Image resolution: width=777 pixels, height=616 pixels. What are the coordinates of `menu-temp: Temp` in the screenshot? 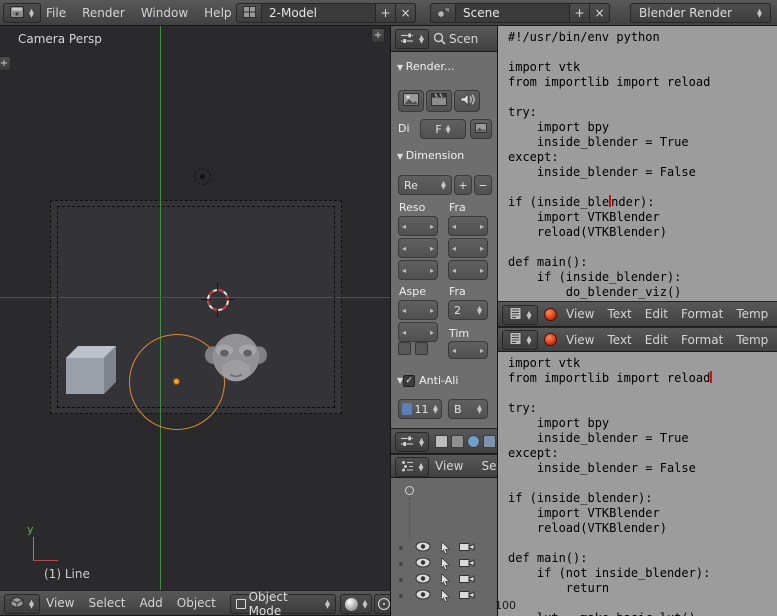 It's located at (752, 314).